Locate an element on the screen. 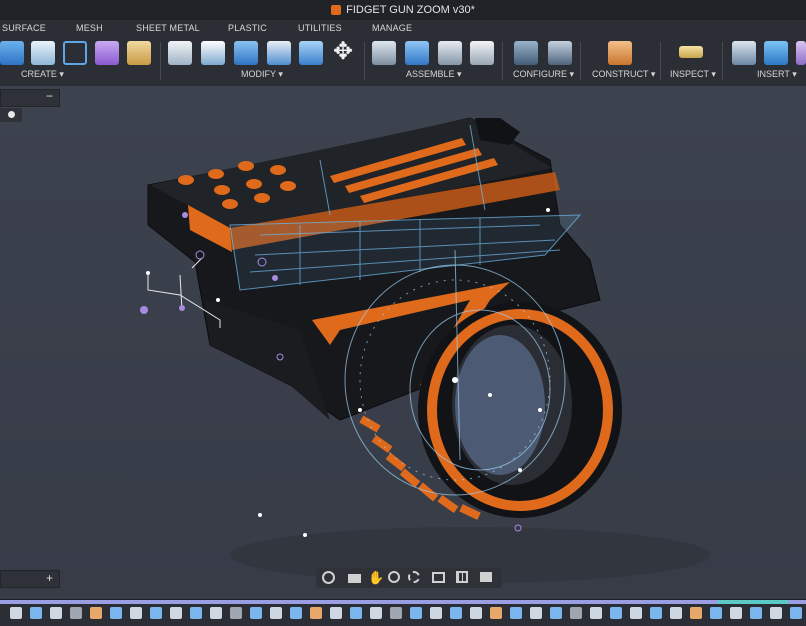 The image size is (806, 626). joint-table-icon is located at coordinates (482, 53).